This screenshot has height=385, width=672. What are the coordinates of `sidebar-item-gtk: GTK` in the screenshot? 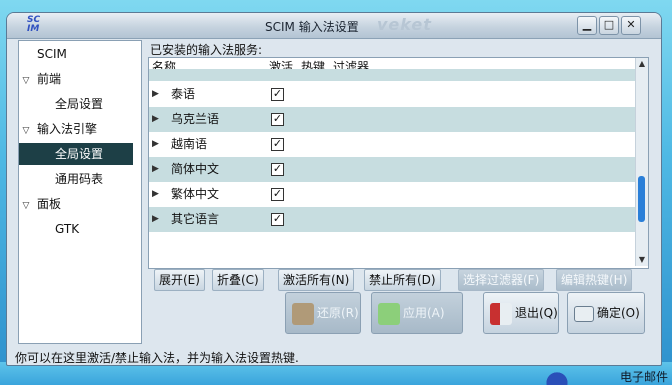 It's located at (80, 229).